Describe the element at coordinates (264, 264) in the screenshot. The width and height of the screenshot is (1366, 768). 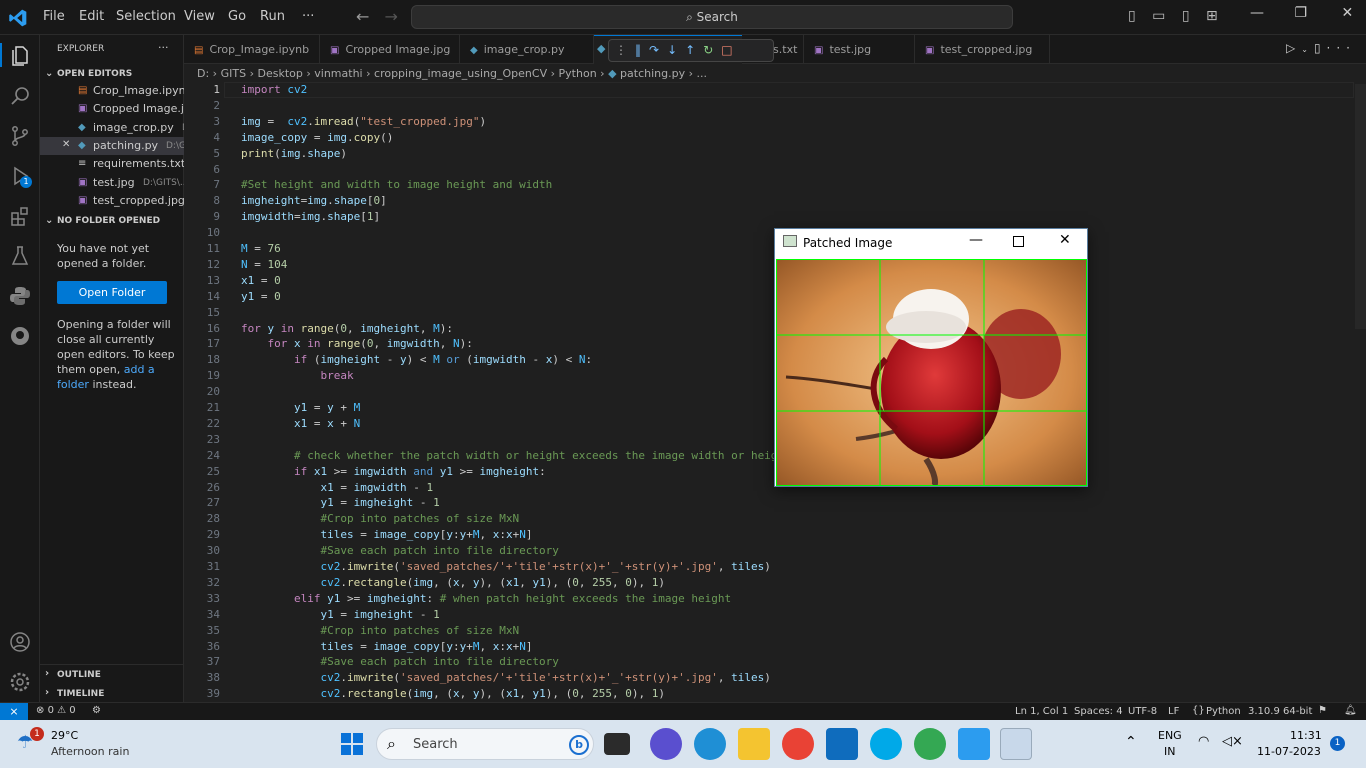
I see `code-line: N = 104` at that location.